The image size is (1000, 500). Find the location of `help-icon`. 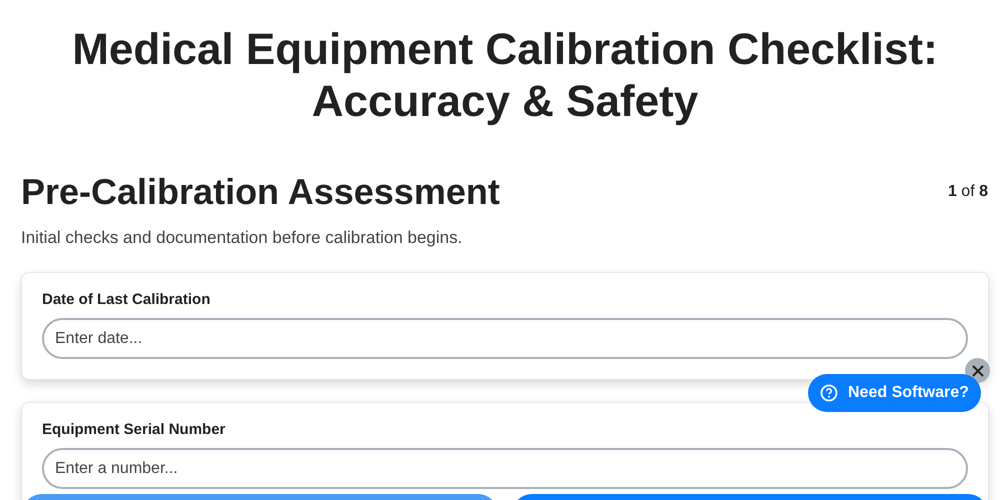

help-icon is located at coordinates (829, 393).